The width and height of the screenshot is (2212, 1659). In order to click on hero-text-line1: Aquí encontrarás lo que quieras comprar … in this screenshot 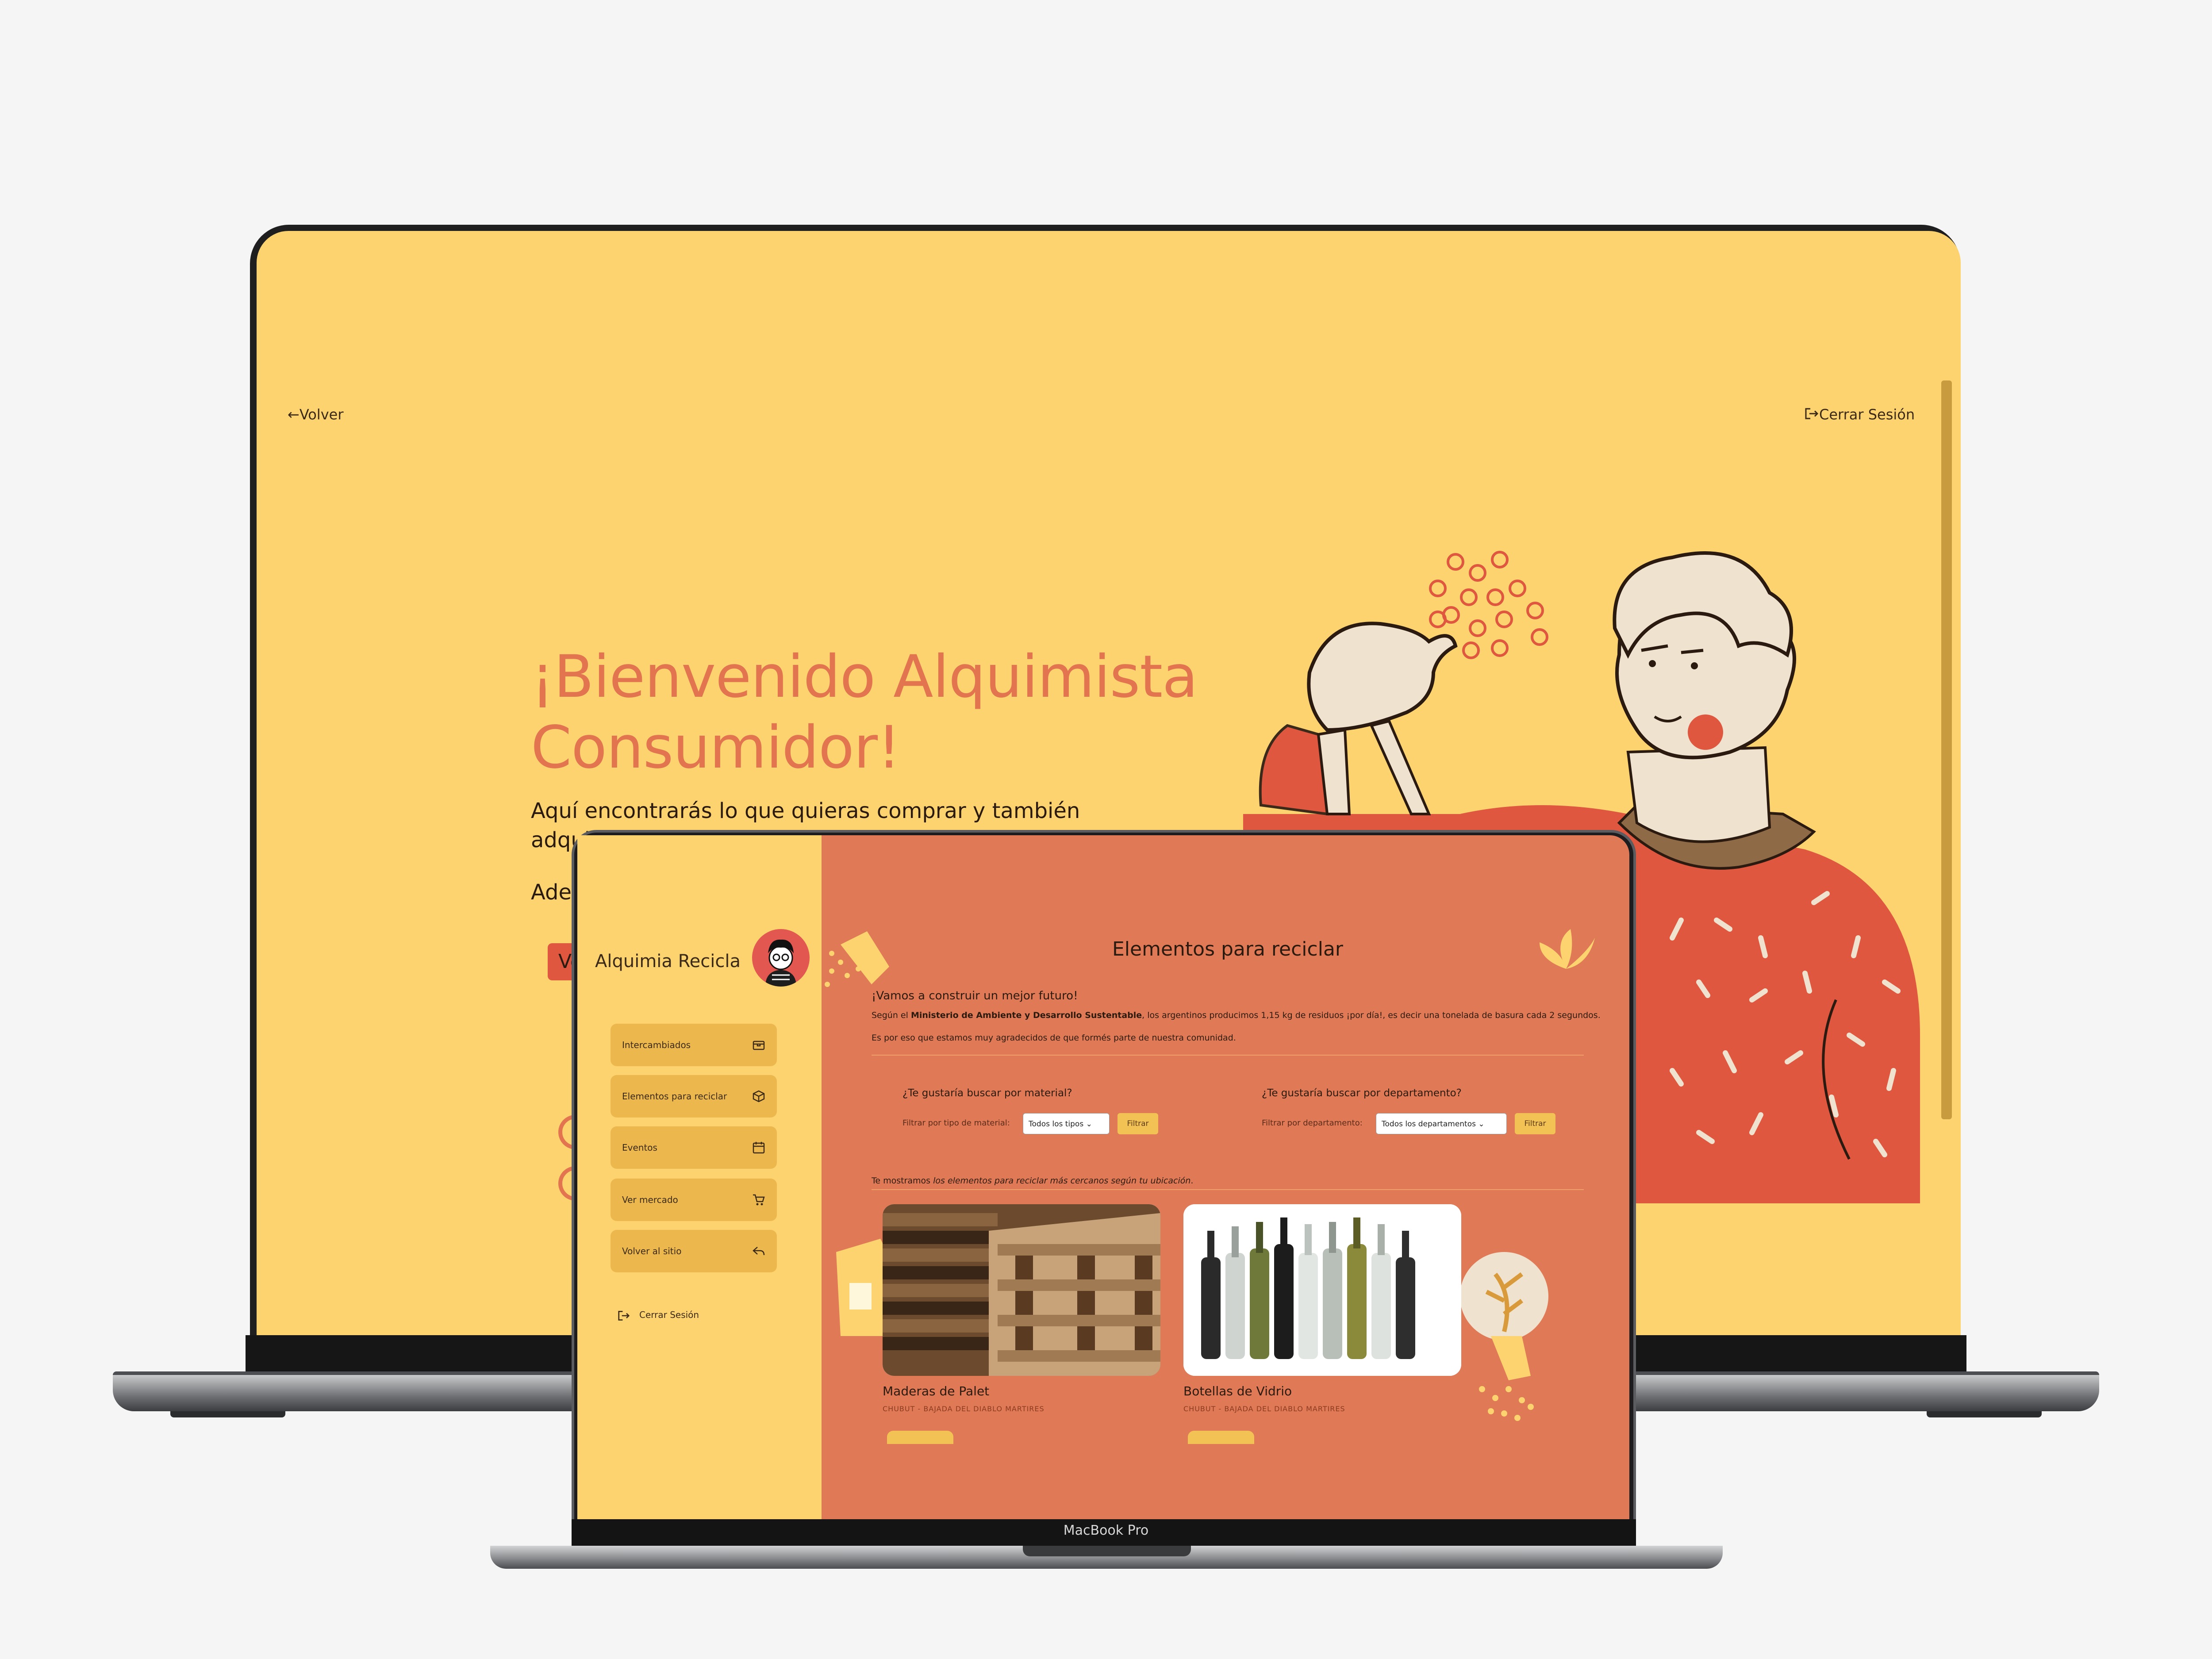, I will do `click(806, 811)`.